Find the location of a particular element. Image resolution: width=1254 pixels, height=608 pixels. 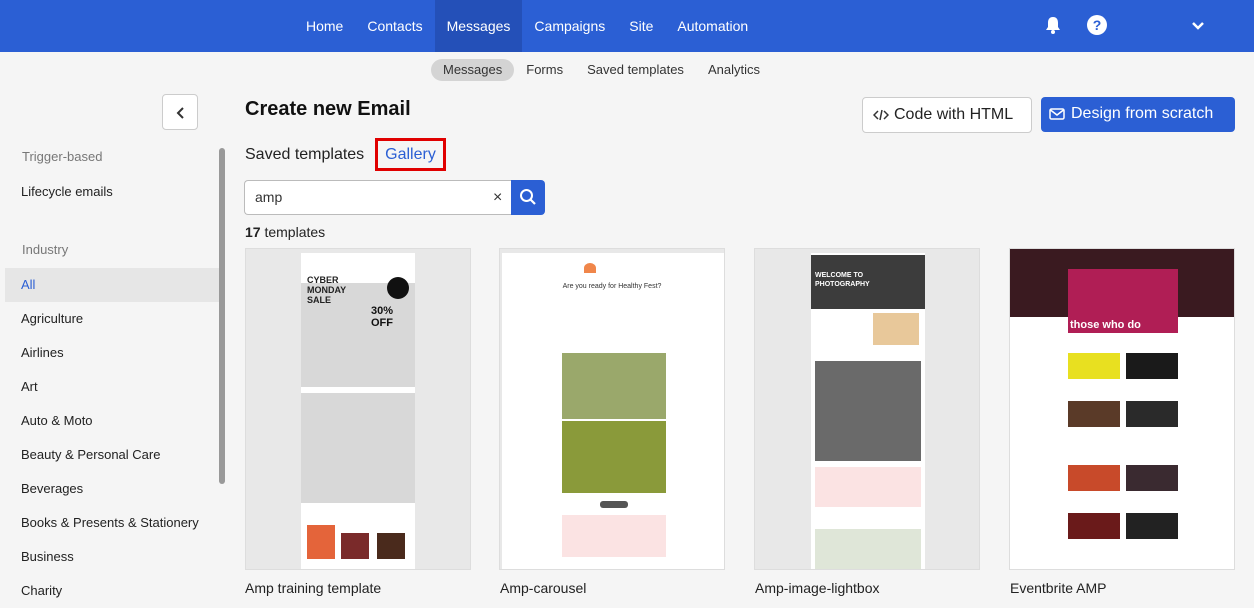

tab-gallery: Gallery is located at coordinates (410, 154).